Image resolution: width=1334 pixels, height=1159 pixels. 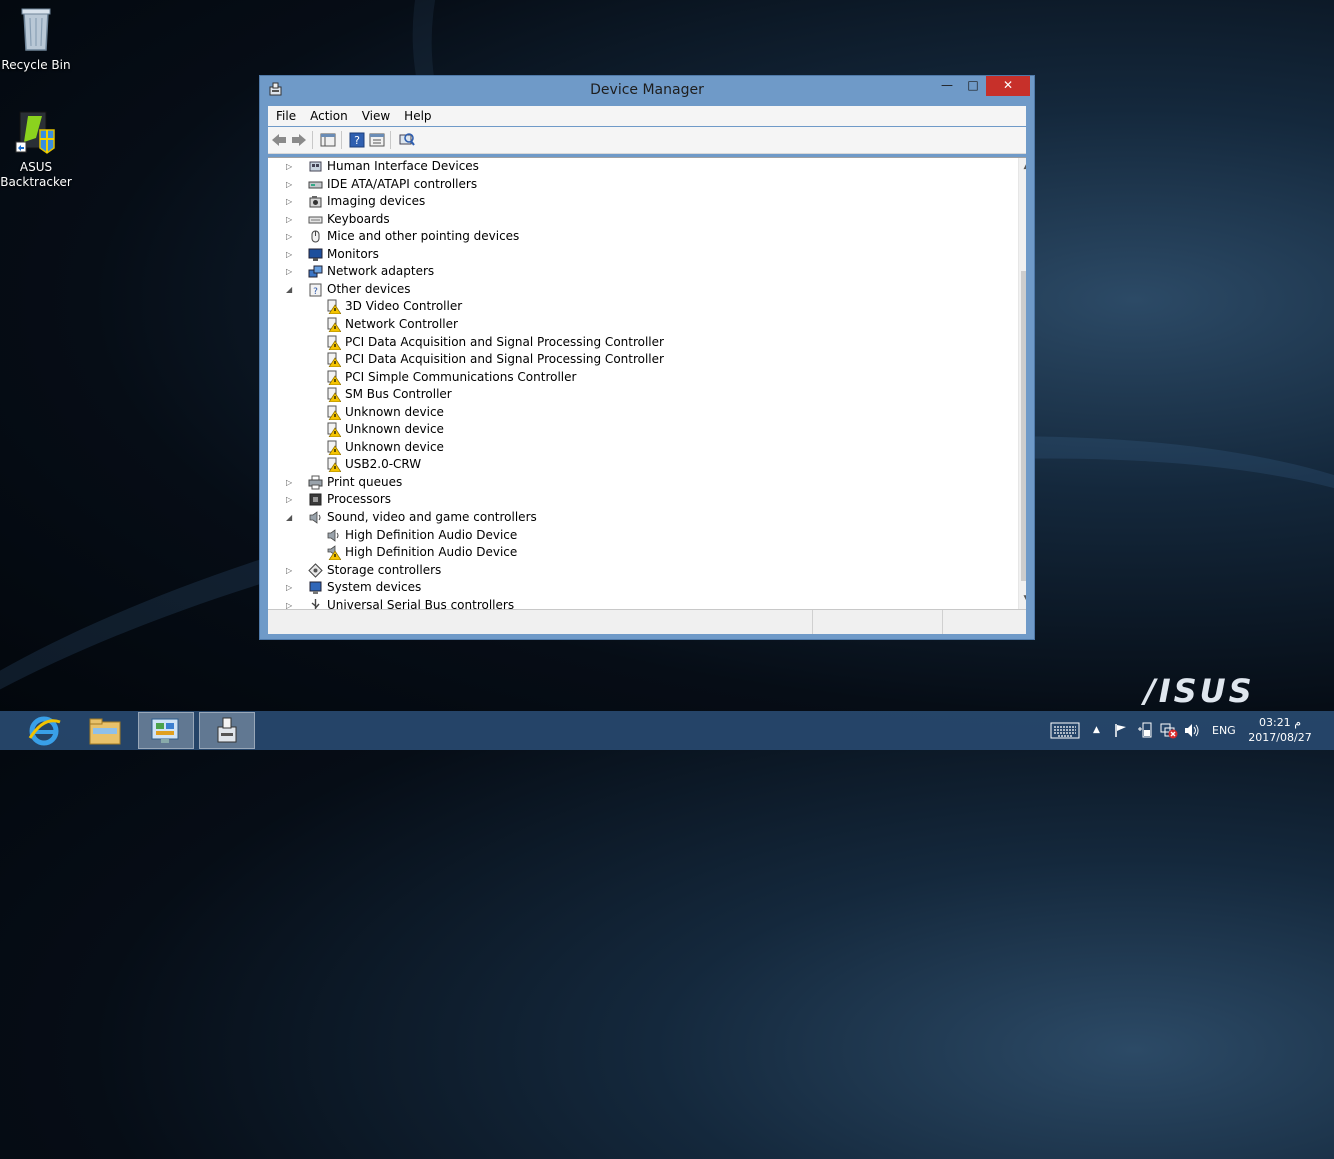 What do you see at coordinates (638, 289) in the screenshot?
I see `tree-category: ◢? Other devices` at bounding box center [638, 289].